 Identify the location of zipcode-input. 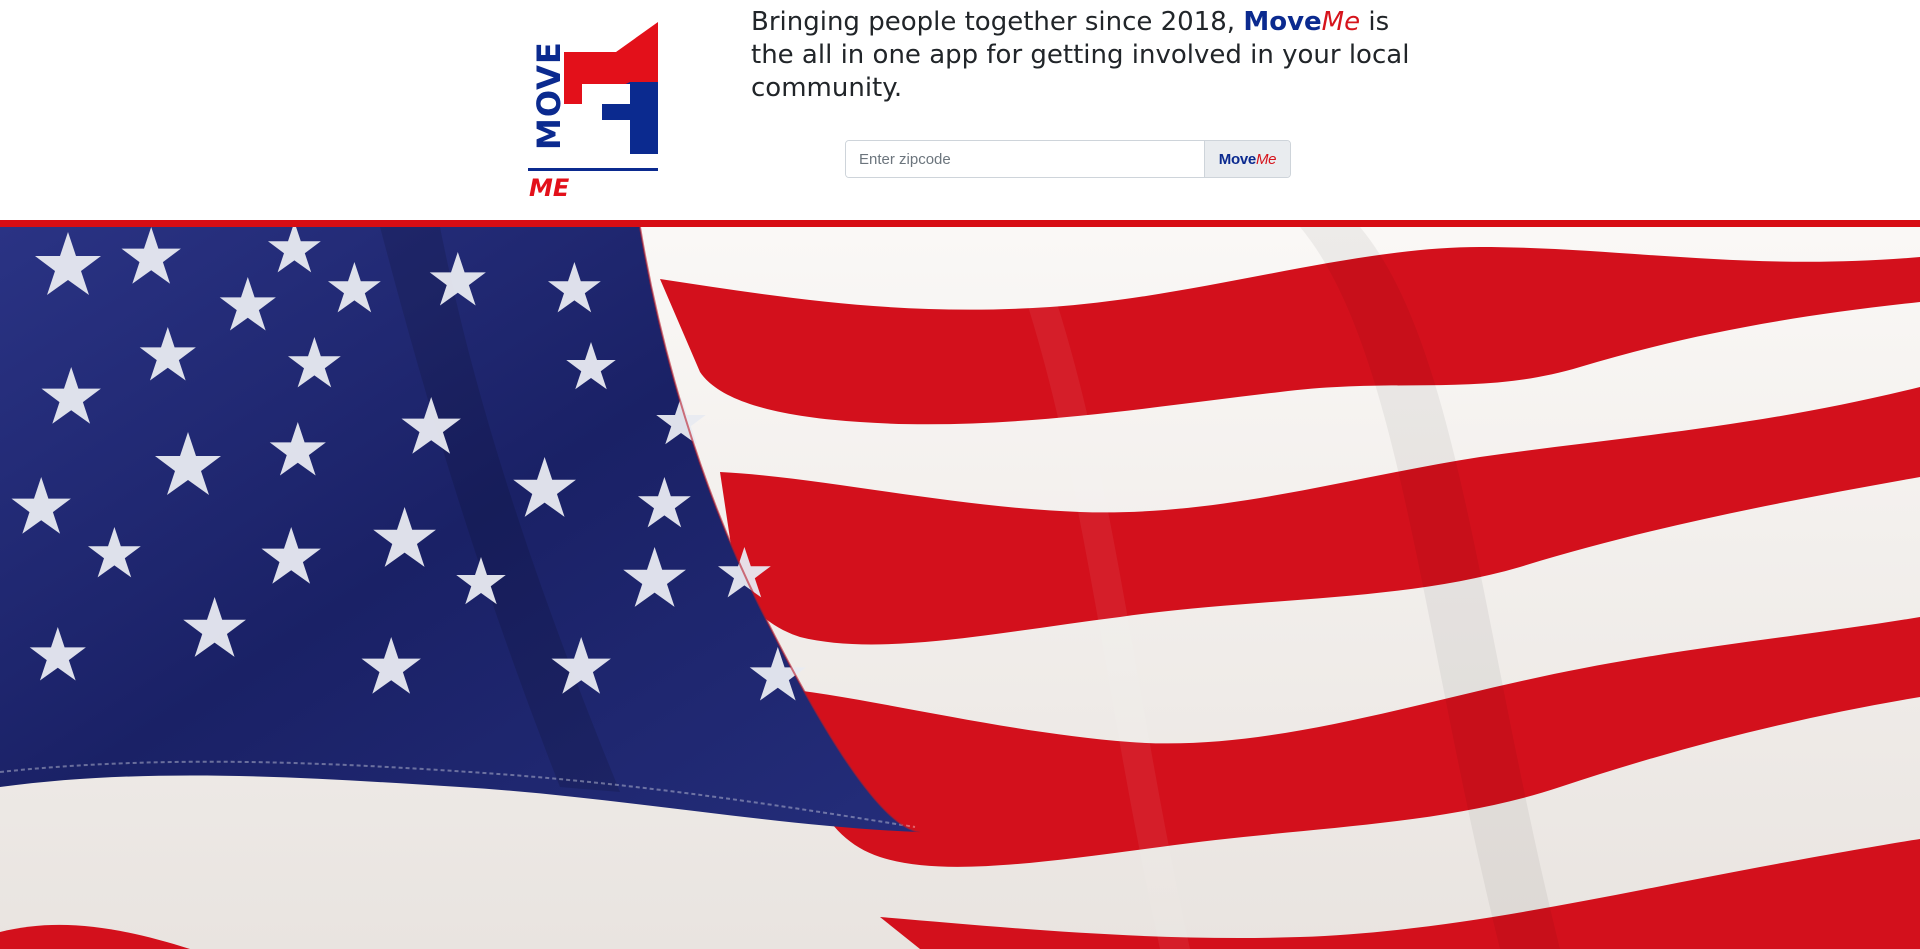
(1025, 159).